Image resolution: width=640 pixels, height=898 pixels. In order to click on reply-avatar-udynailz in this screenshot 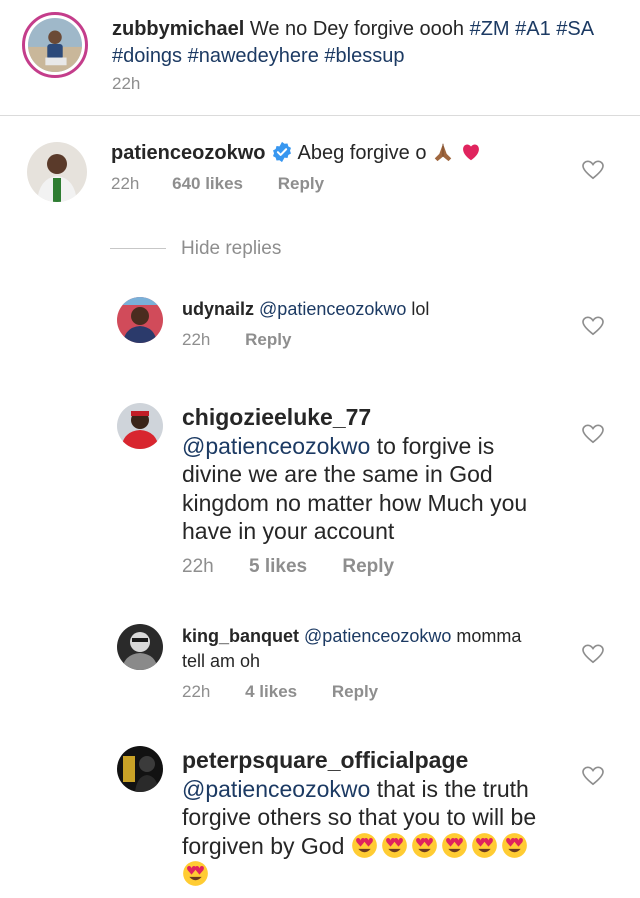, I will do `click(140, 320)`.